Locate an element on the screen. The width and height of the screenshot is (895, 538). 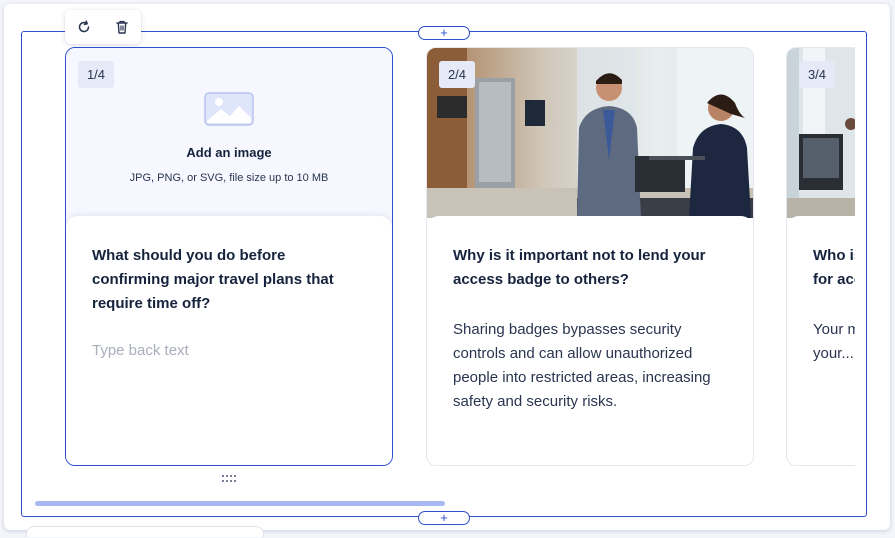
upload-hint: JPG, PNG, or SVG, file size up to 10 MB is located at coordinates (229, 178).